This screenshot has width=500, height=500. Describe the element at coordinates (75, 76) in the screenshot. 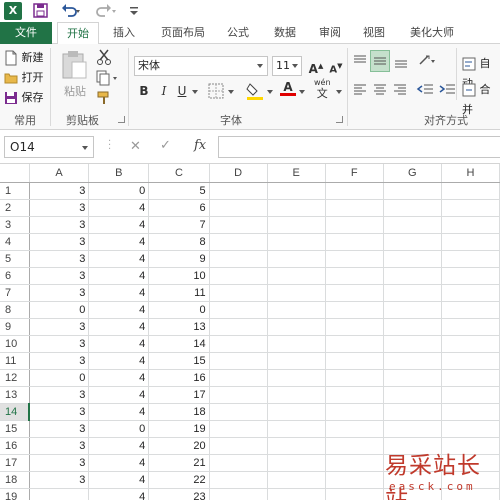

I see `paste-button: 粘贴` at that location.